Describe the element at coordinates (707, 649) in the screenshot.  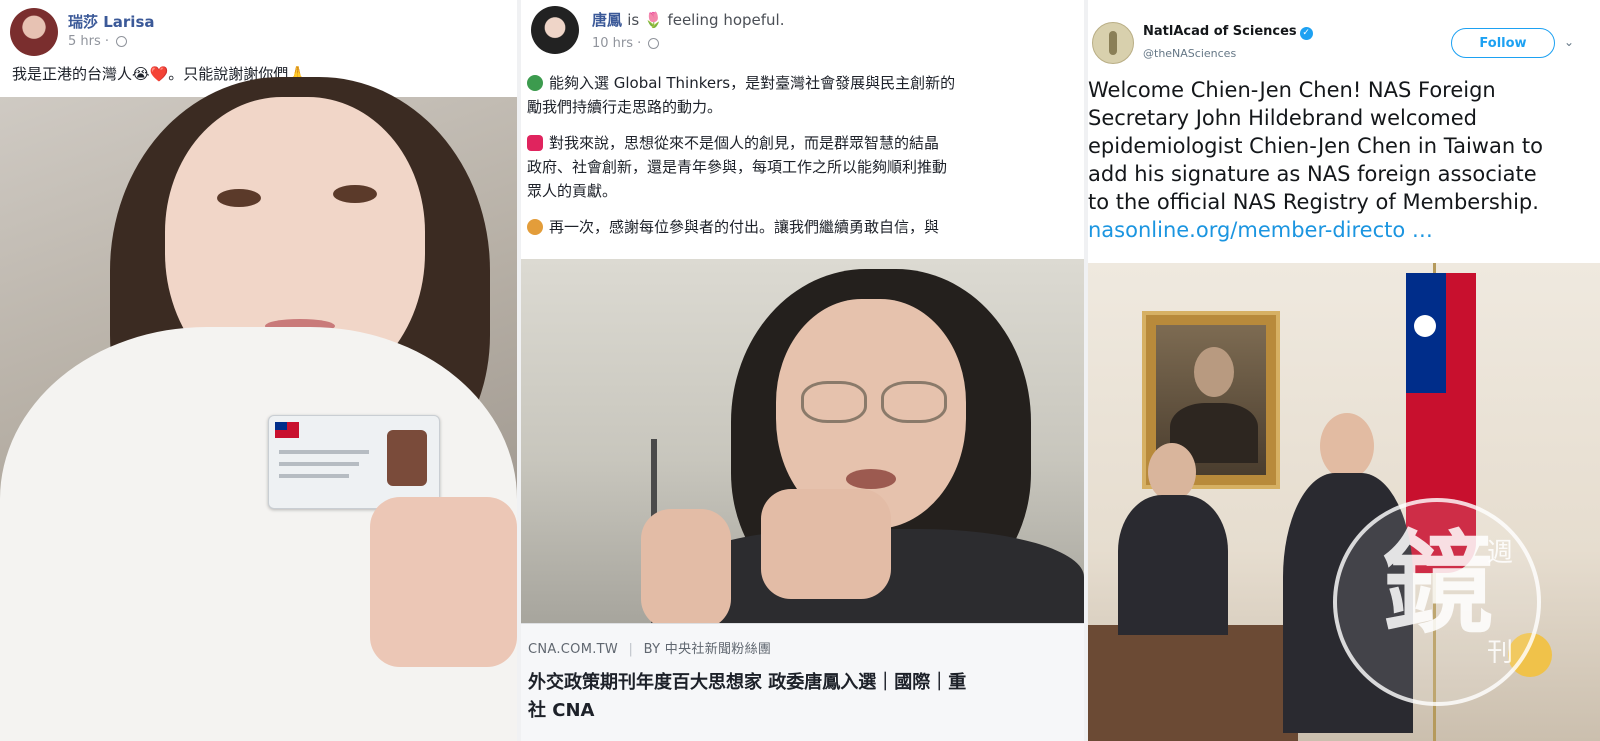
I see `link-byline: BY 中央社新聞粉絲團` at that location.